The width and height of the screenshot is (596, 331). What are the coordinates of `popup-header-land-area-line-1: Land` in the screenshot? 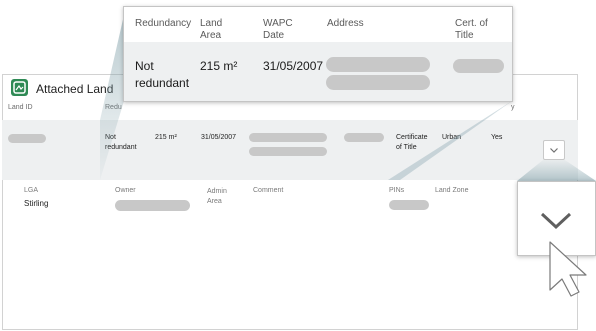 It's located at (211, 23).